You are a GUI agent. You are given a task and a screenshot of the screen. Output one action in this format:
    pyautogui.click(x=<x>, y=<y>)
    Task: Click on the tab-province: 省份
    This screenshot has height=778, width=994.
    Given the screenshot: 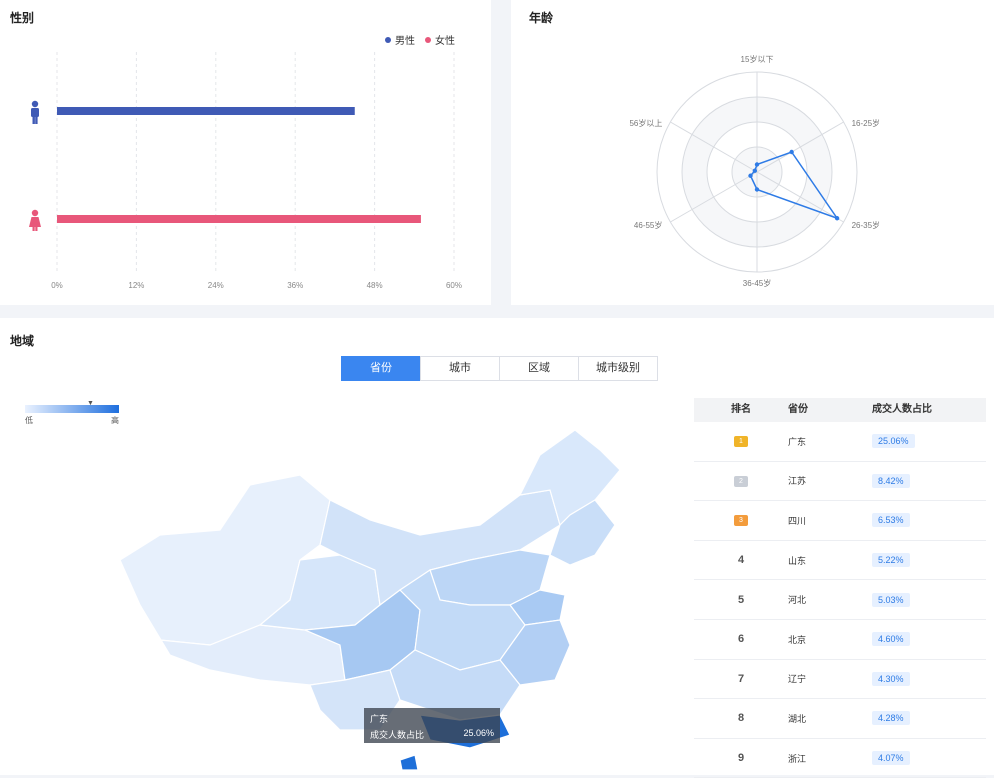 What is the action you would take?
    pyautogui.click(x=381, y=368)
    